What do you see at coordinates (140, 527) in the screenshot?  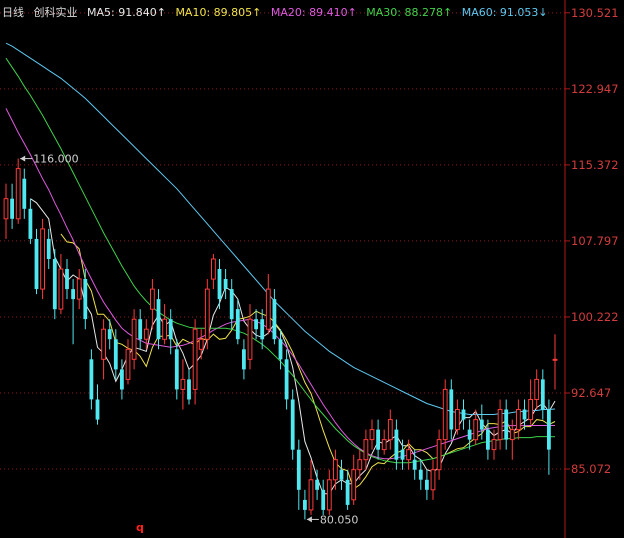 I see `event-marker: q` at bounding box center [140, 527].